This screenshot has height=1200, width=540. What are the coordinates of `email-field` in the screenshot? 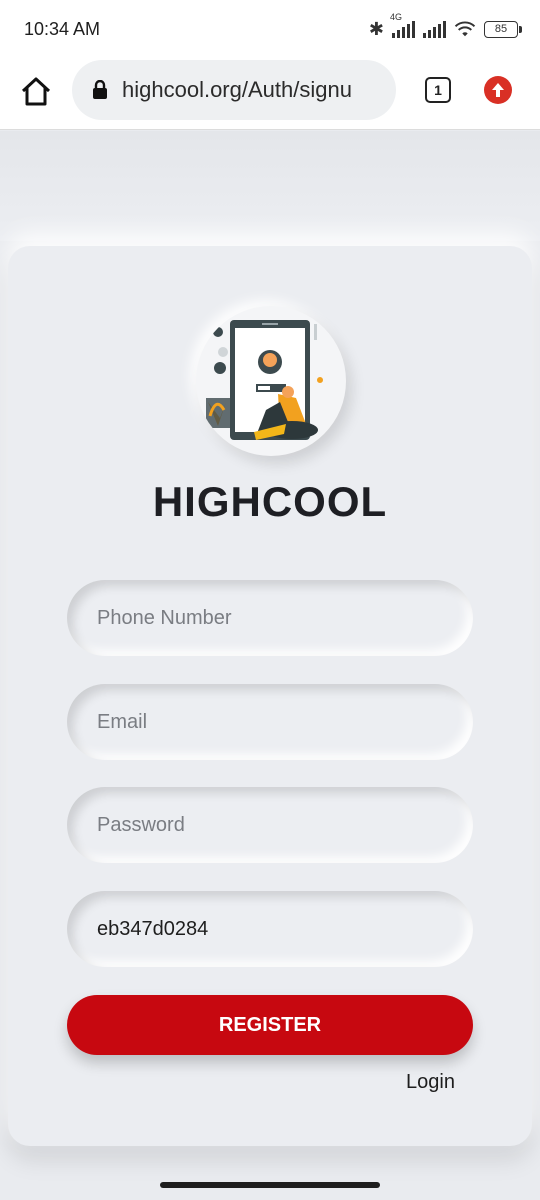 It's located at (270, 722).